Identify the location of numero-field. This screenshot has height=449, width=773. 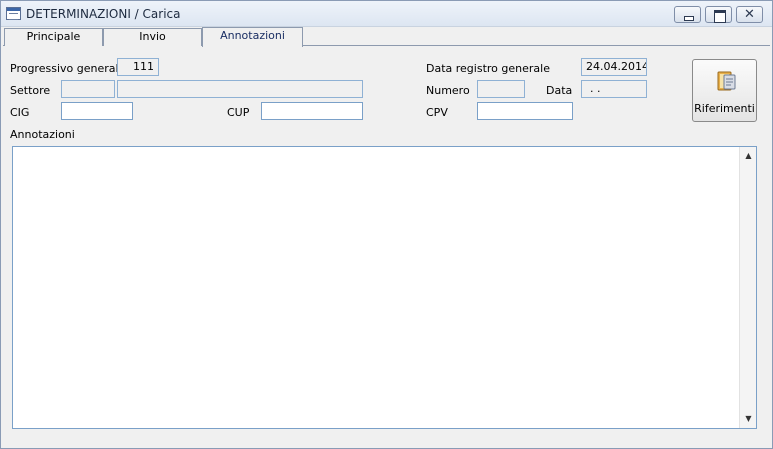
(501, 89).